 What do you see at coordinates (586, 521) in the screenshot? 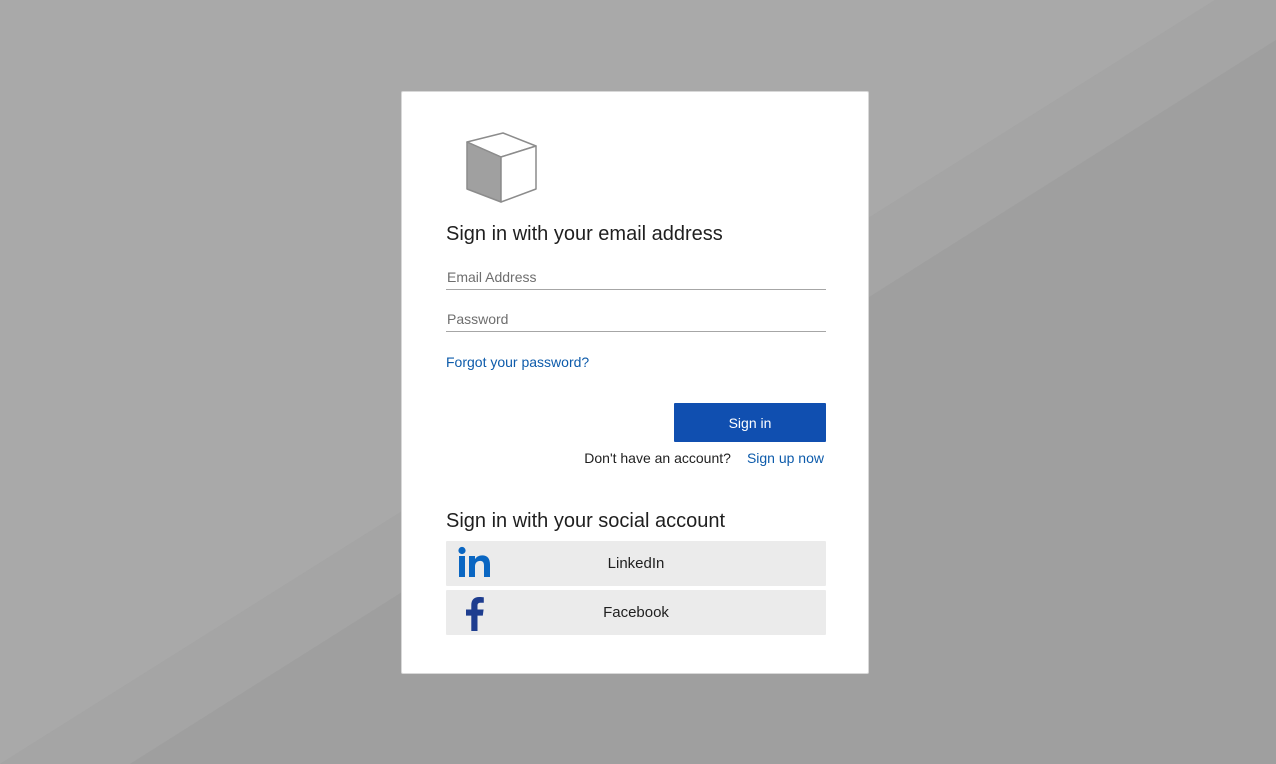
I see `social-signin-heading: Sign in with your social account` at bounding box center [586, 521].